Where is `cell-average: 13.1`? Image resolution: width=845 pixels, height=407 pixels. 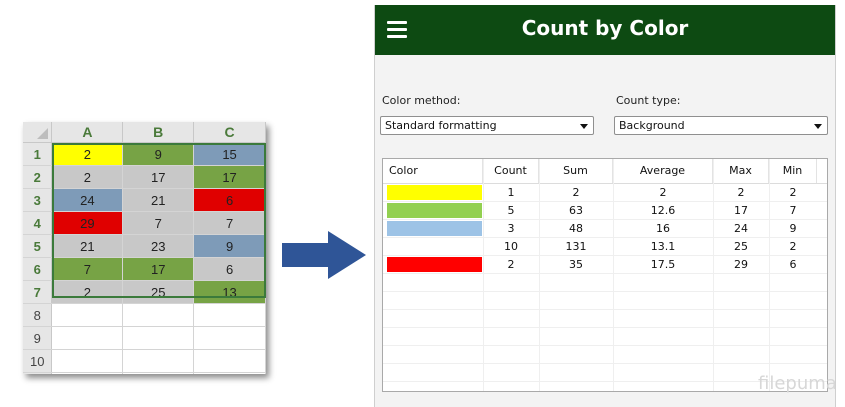
cell-average: 13.1 is located at coordinates (663, 246).